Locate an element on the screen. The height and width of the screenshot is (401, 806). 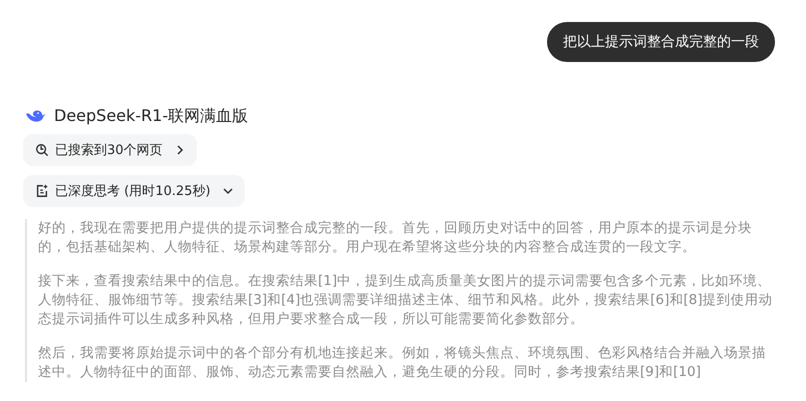
thinking-paragraph: 好的，我现在需要把用户提供的提示词整合成完整的一段。首先，回顾历史对话中的回答，用户原本的提示词是分块的，包括基础架构、人物特征、场景构建等部分。用户现在希望将这些分块的内容整合成连贯的一段文字。 is located at coordinates (395, 238).